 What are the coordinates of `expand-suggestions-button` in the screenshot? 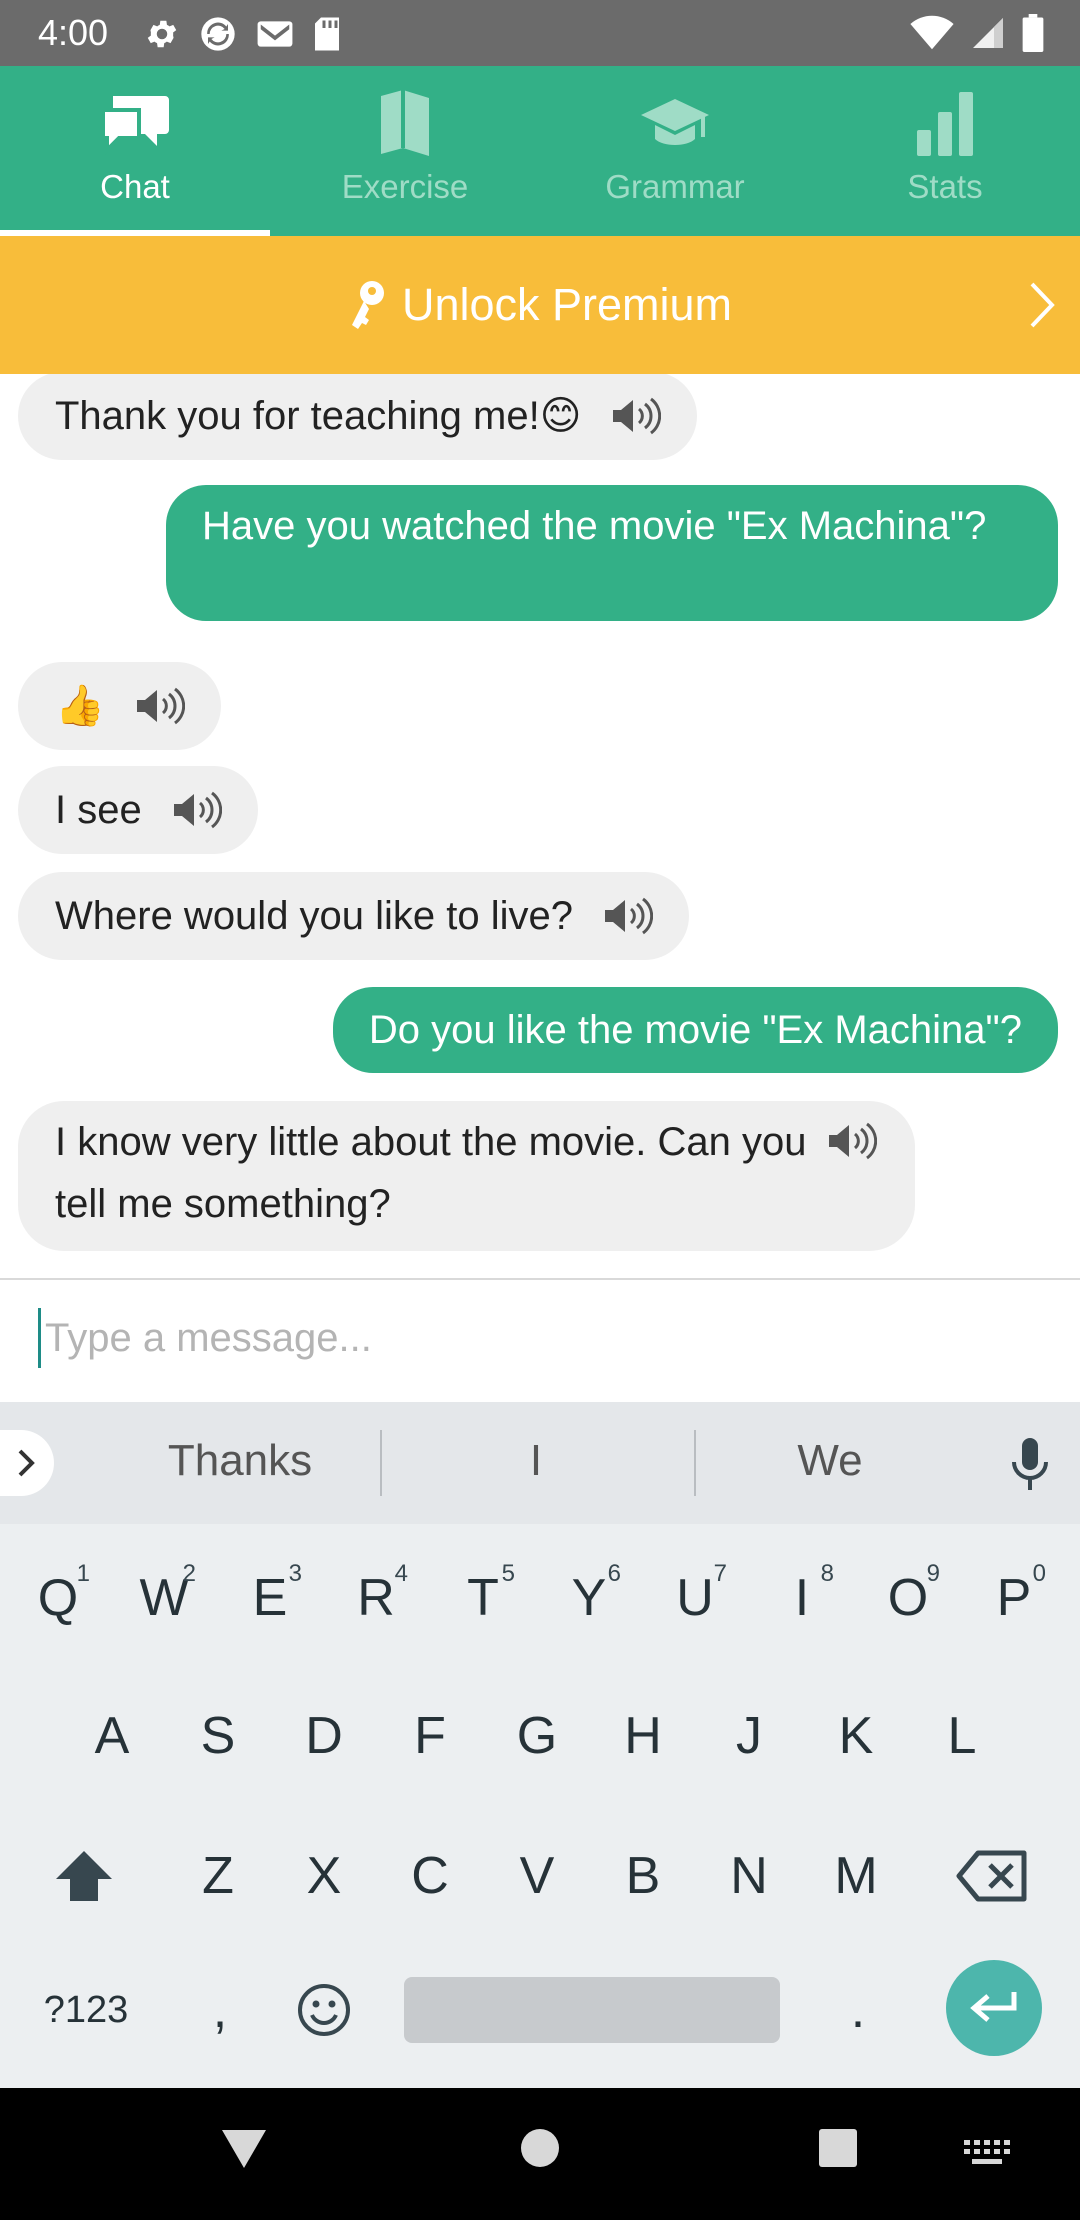 It's located at (27, 1463).